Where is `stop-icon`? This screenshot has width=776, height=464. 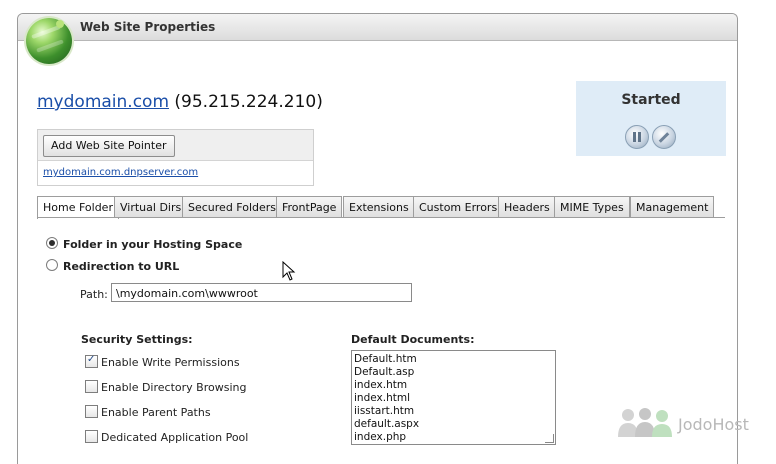
stop-icon is located at coordinates (664, 137).